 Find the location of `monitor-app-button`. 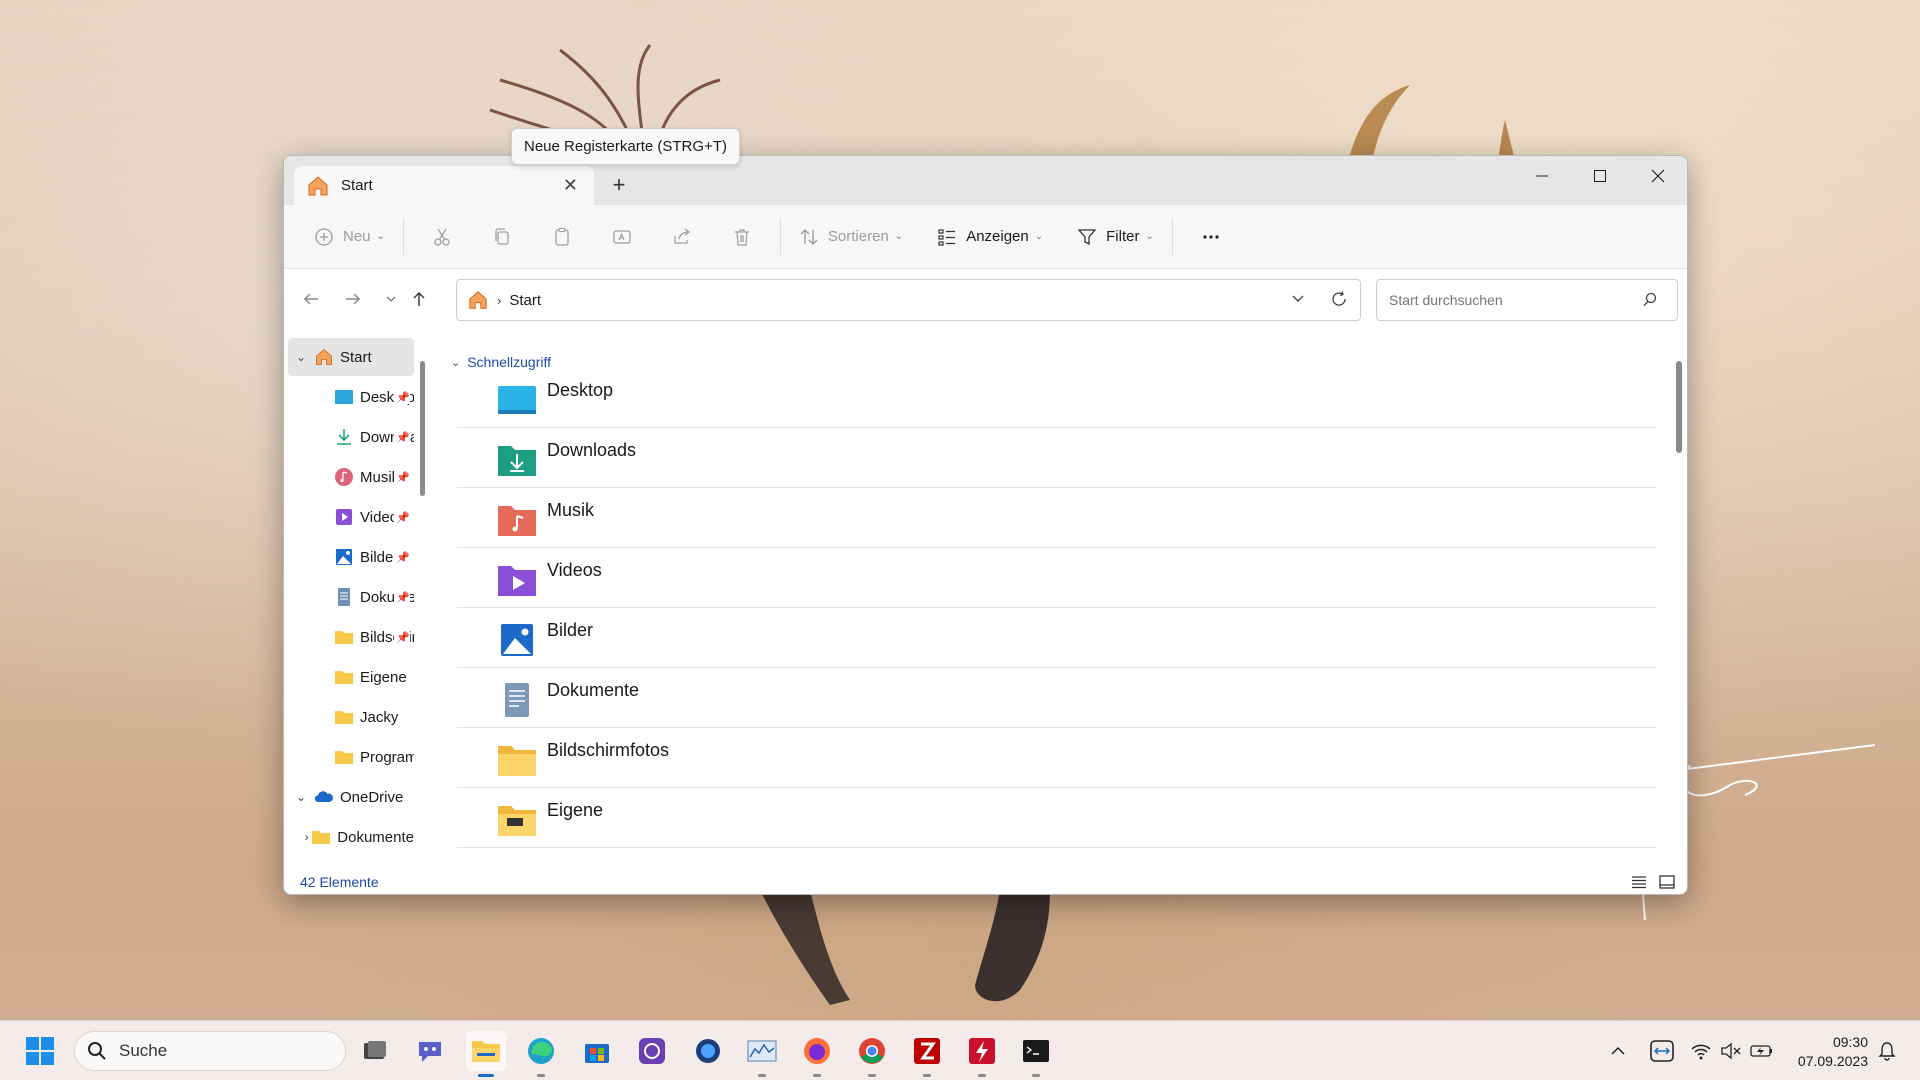

monitor-app-button is located at coordinates (762, 1054).